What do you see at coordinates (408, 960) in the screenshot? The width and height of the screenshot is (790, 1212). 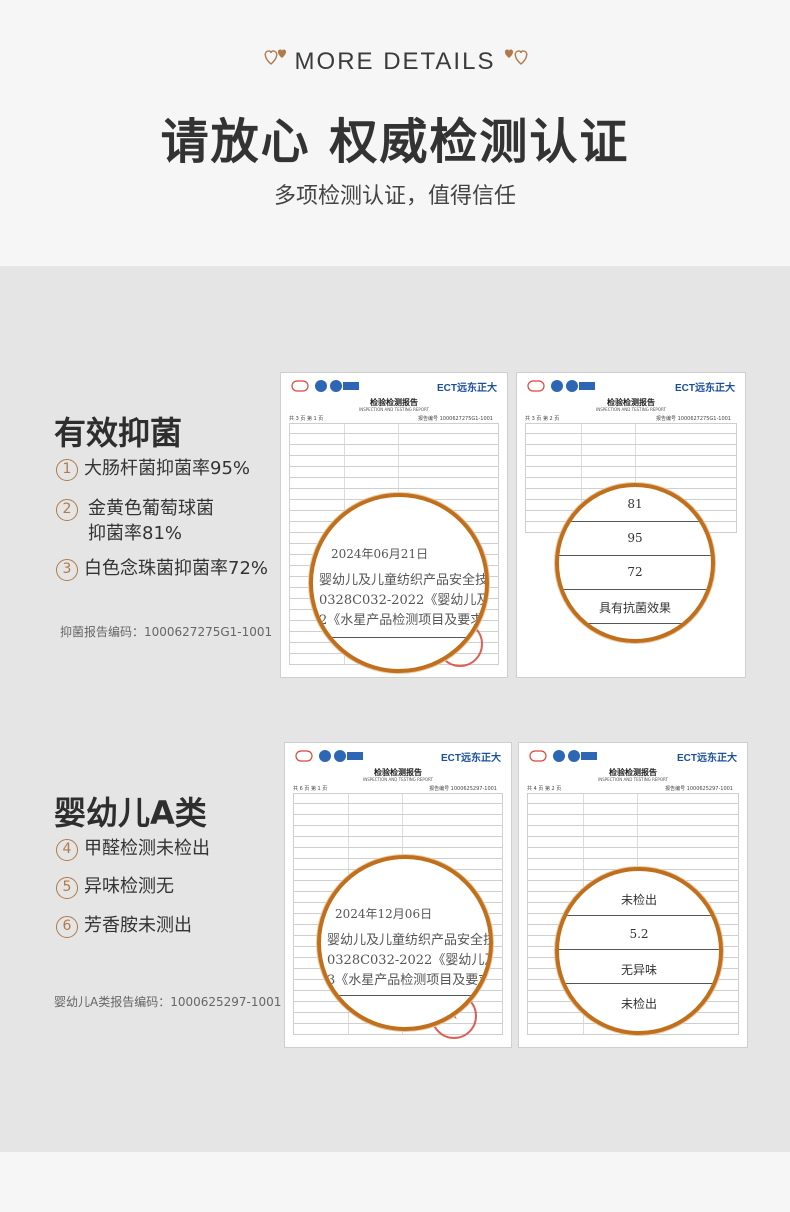 I see `standard-line: 0328C032-2022《婴幼儿及儿童` at bounding box center [408, 960].